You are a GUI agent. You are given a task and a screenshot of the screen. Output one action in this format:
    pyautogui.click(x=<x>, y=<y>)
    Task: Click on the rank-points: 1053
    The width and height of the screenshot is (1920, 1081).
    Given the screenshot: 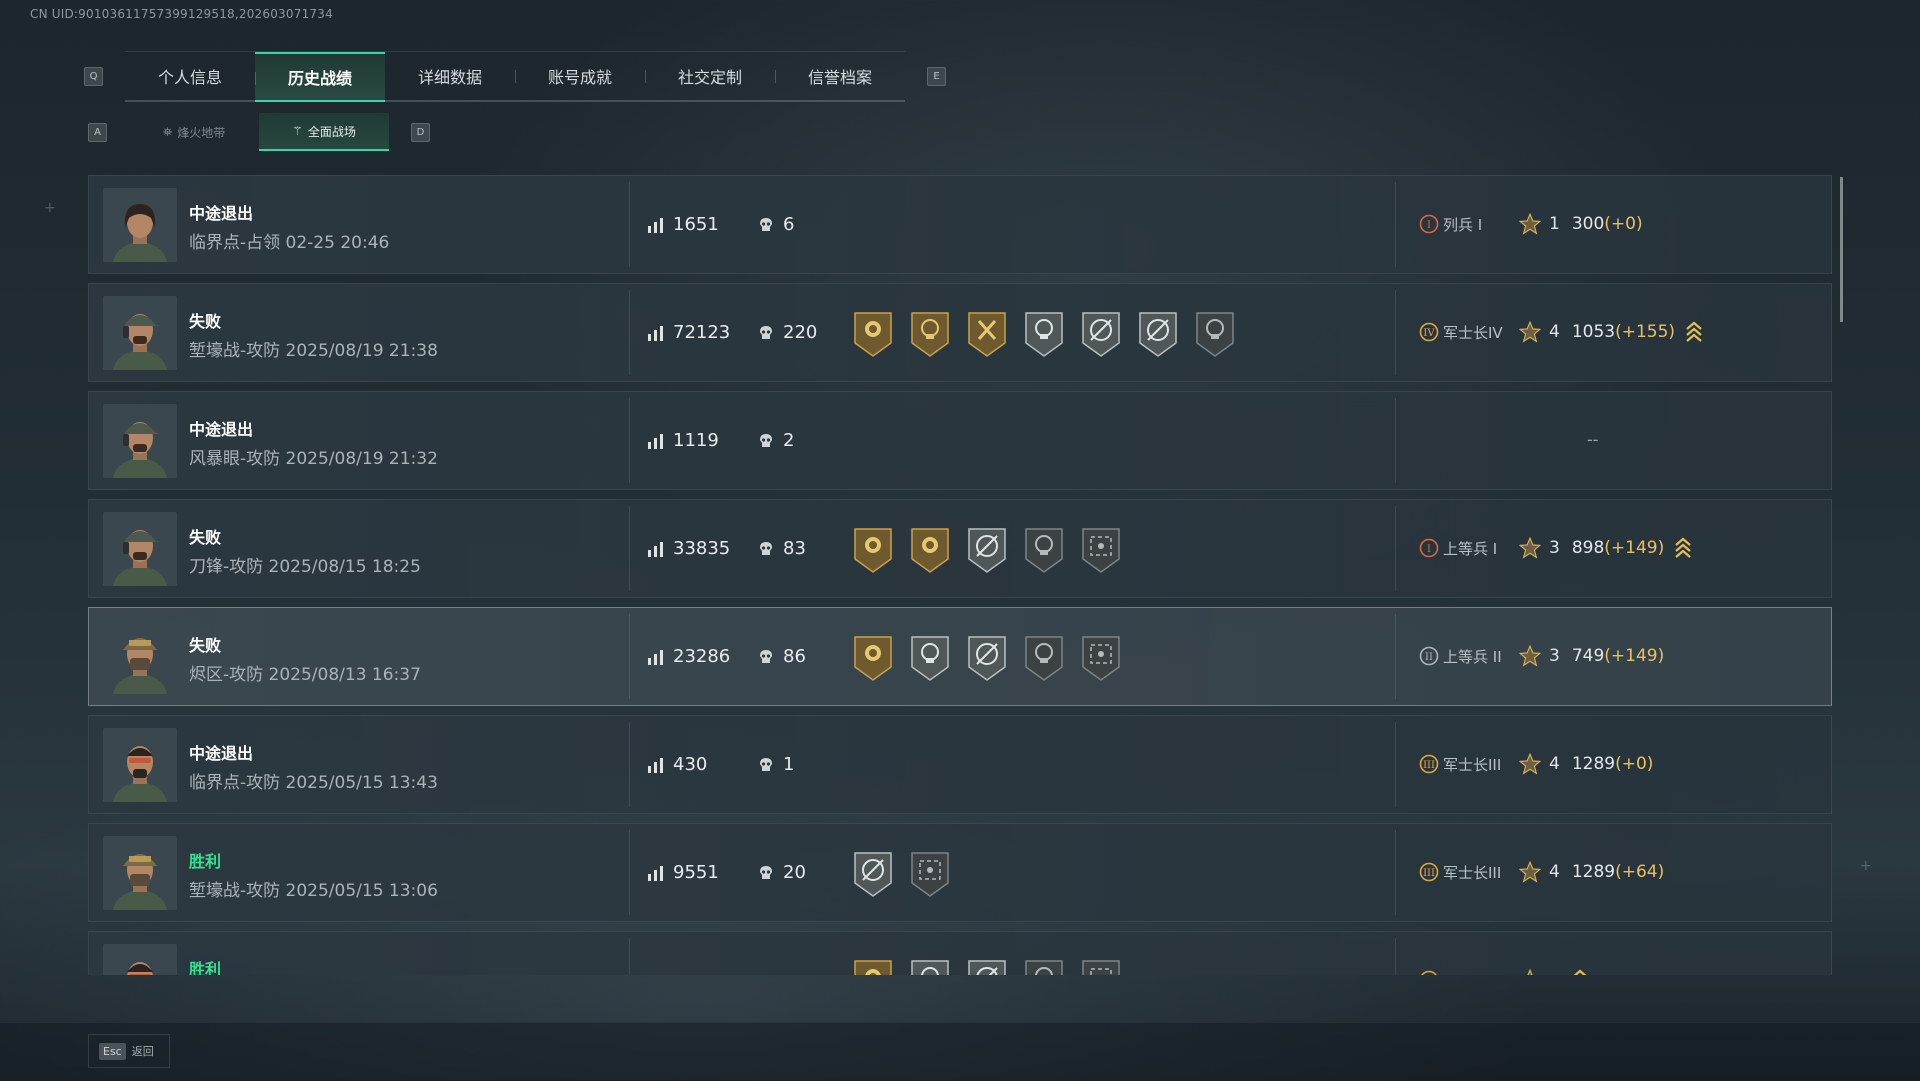 What is the action you would take?
    pyautogui.click(x=1593, y=332)
    